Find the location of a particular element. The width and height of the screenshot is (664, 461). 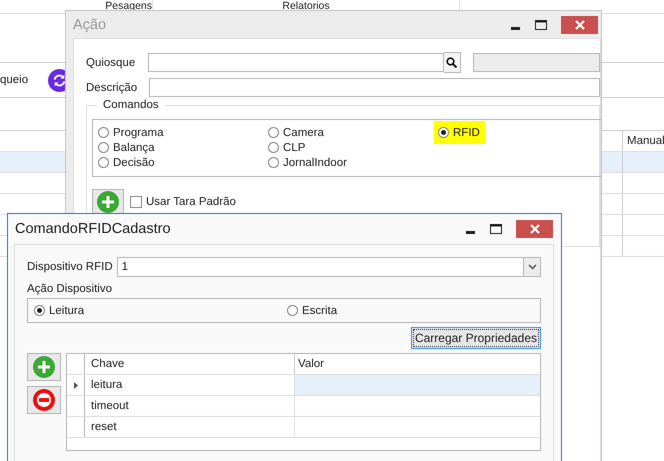

window-title: Ação is located at coordinates (89, 24).